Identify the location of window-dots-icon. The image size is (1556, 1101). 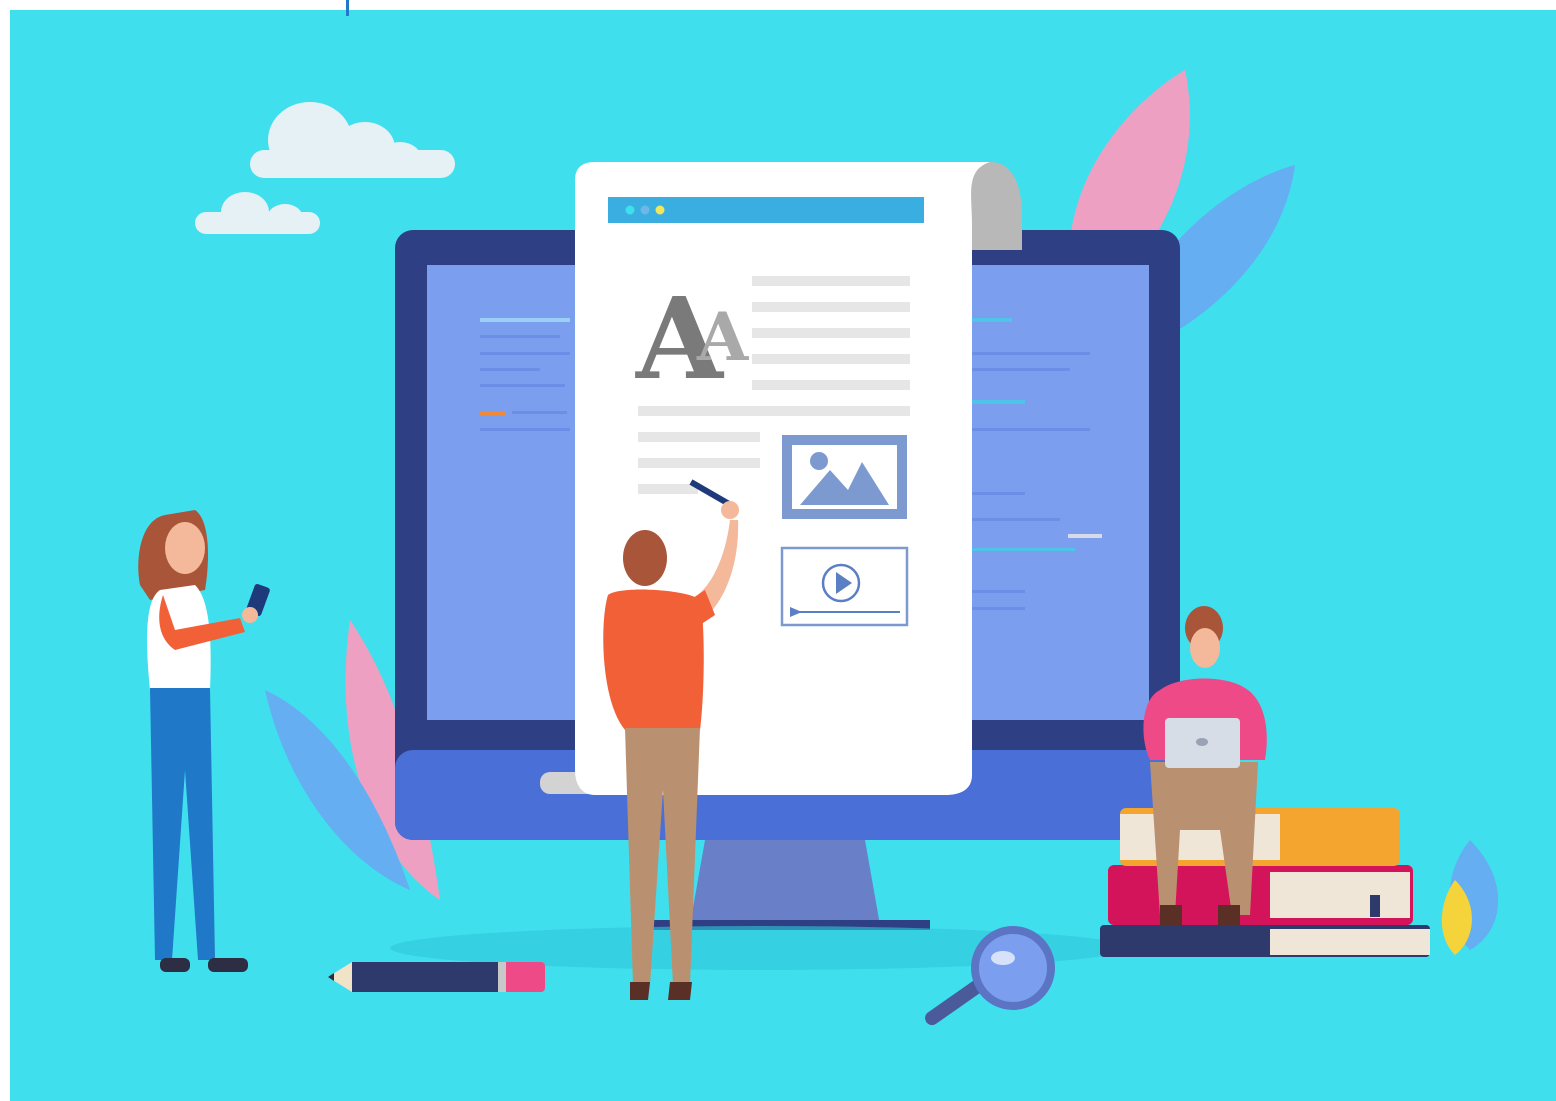
(645, 210).